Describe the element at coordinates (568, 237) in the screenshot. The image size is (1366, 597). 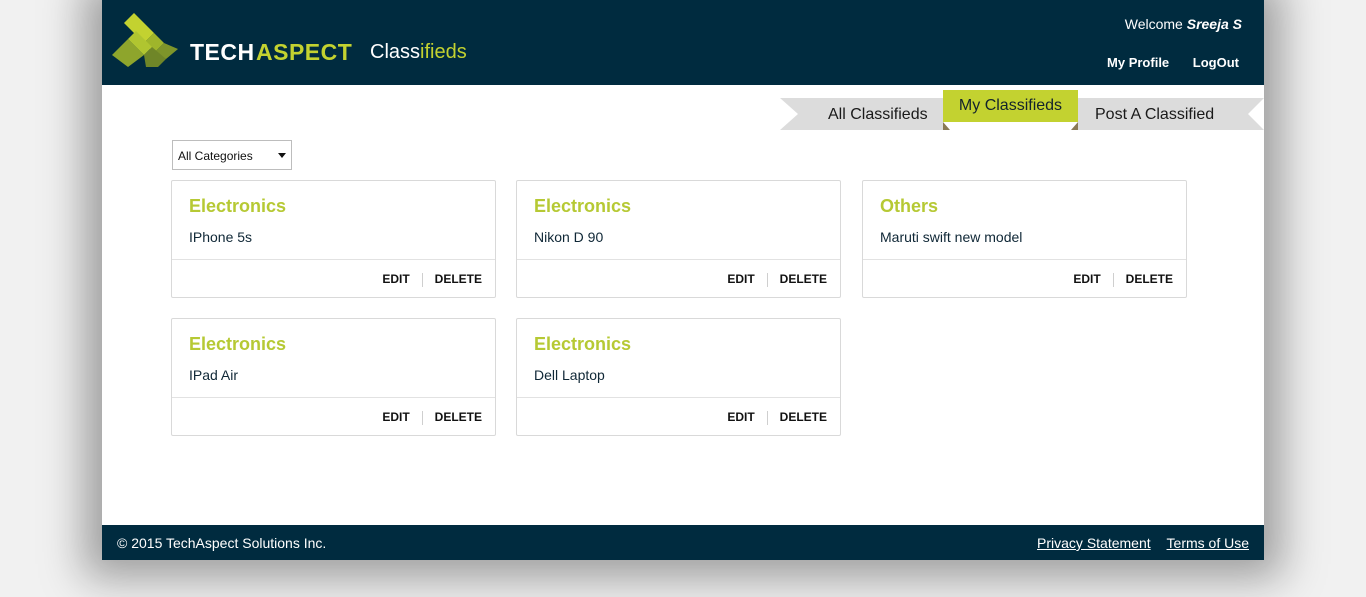
I see `card-title: Nikon D 90` at that location.